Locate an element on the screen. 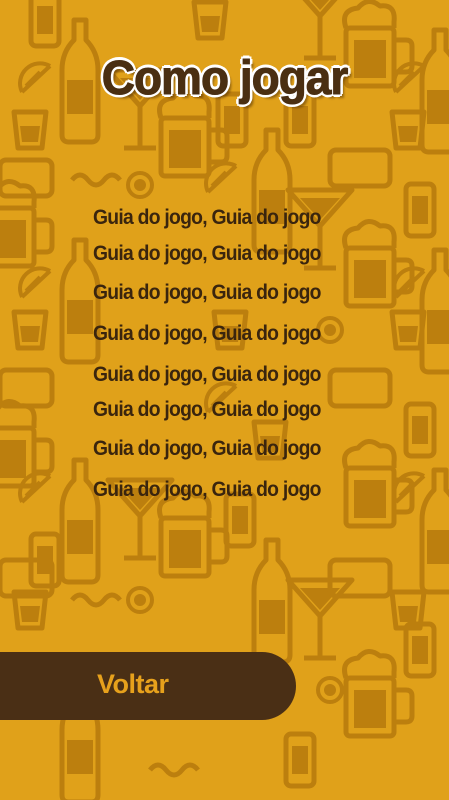 This screenshot has width=449, height=800. back-button: Voltar is located at coordinates (148, 686).